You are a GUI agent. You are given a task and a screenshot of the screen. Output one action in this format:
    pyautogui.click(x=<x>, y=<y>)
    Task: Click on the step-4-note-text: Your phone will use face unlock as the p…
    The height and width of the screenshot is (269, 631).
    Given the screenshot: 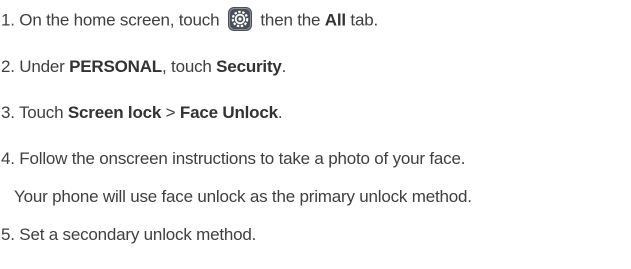 What is the action you would take?
    pyautogui.click(x=243, y=196)
    